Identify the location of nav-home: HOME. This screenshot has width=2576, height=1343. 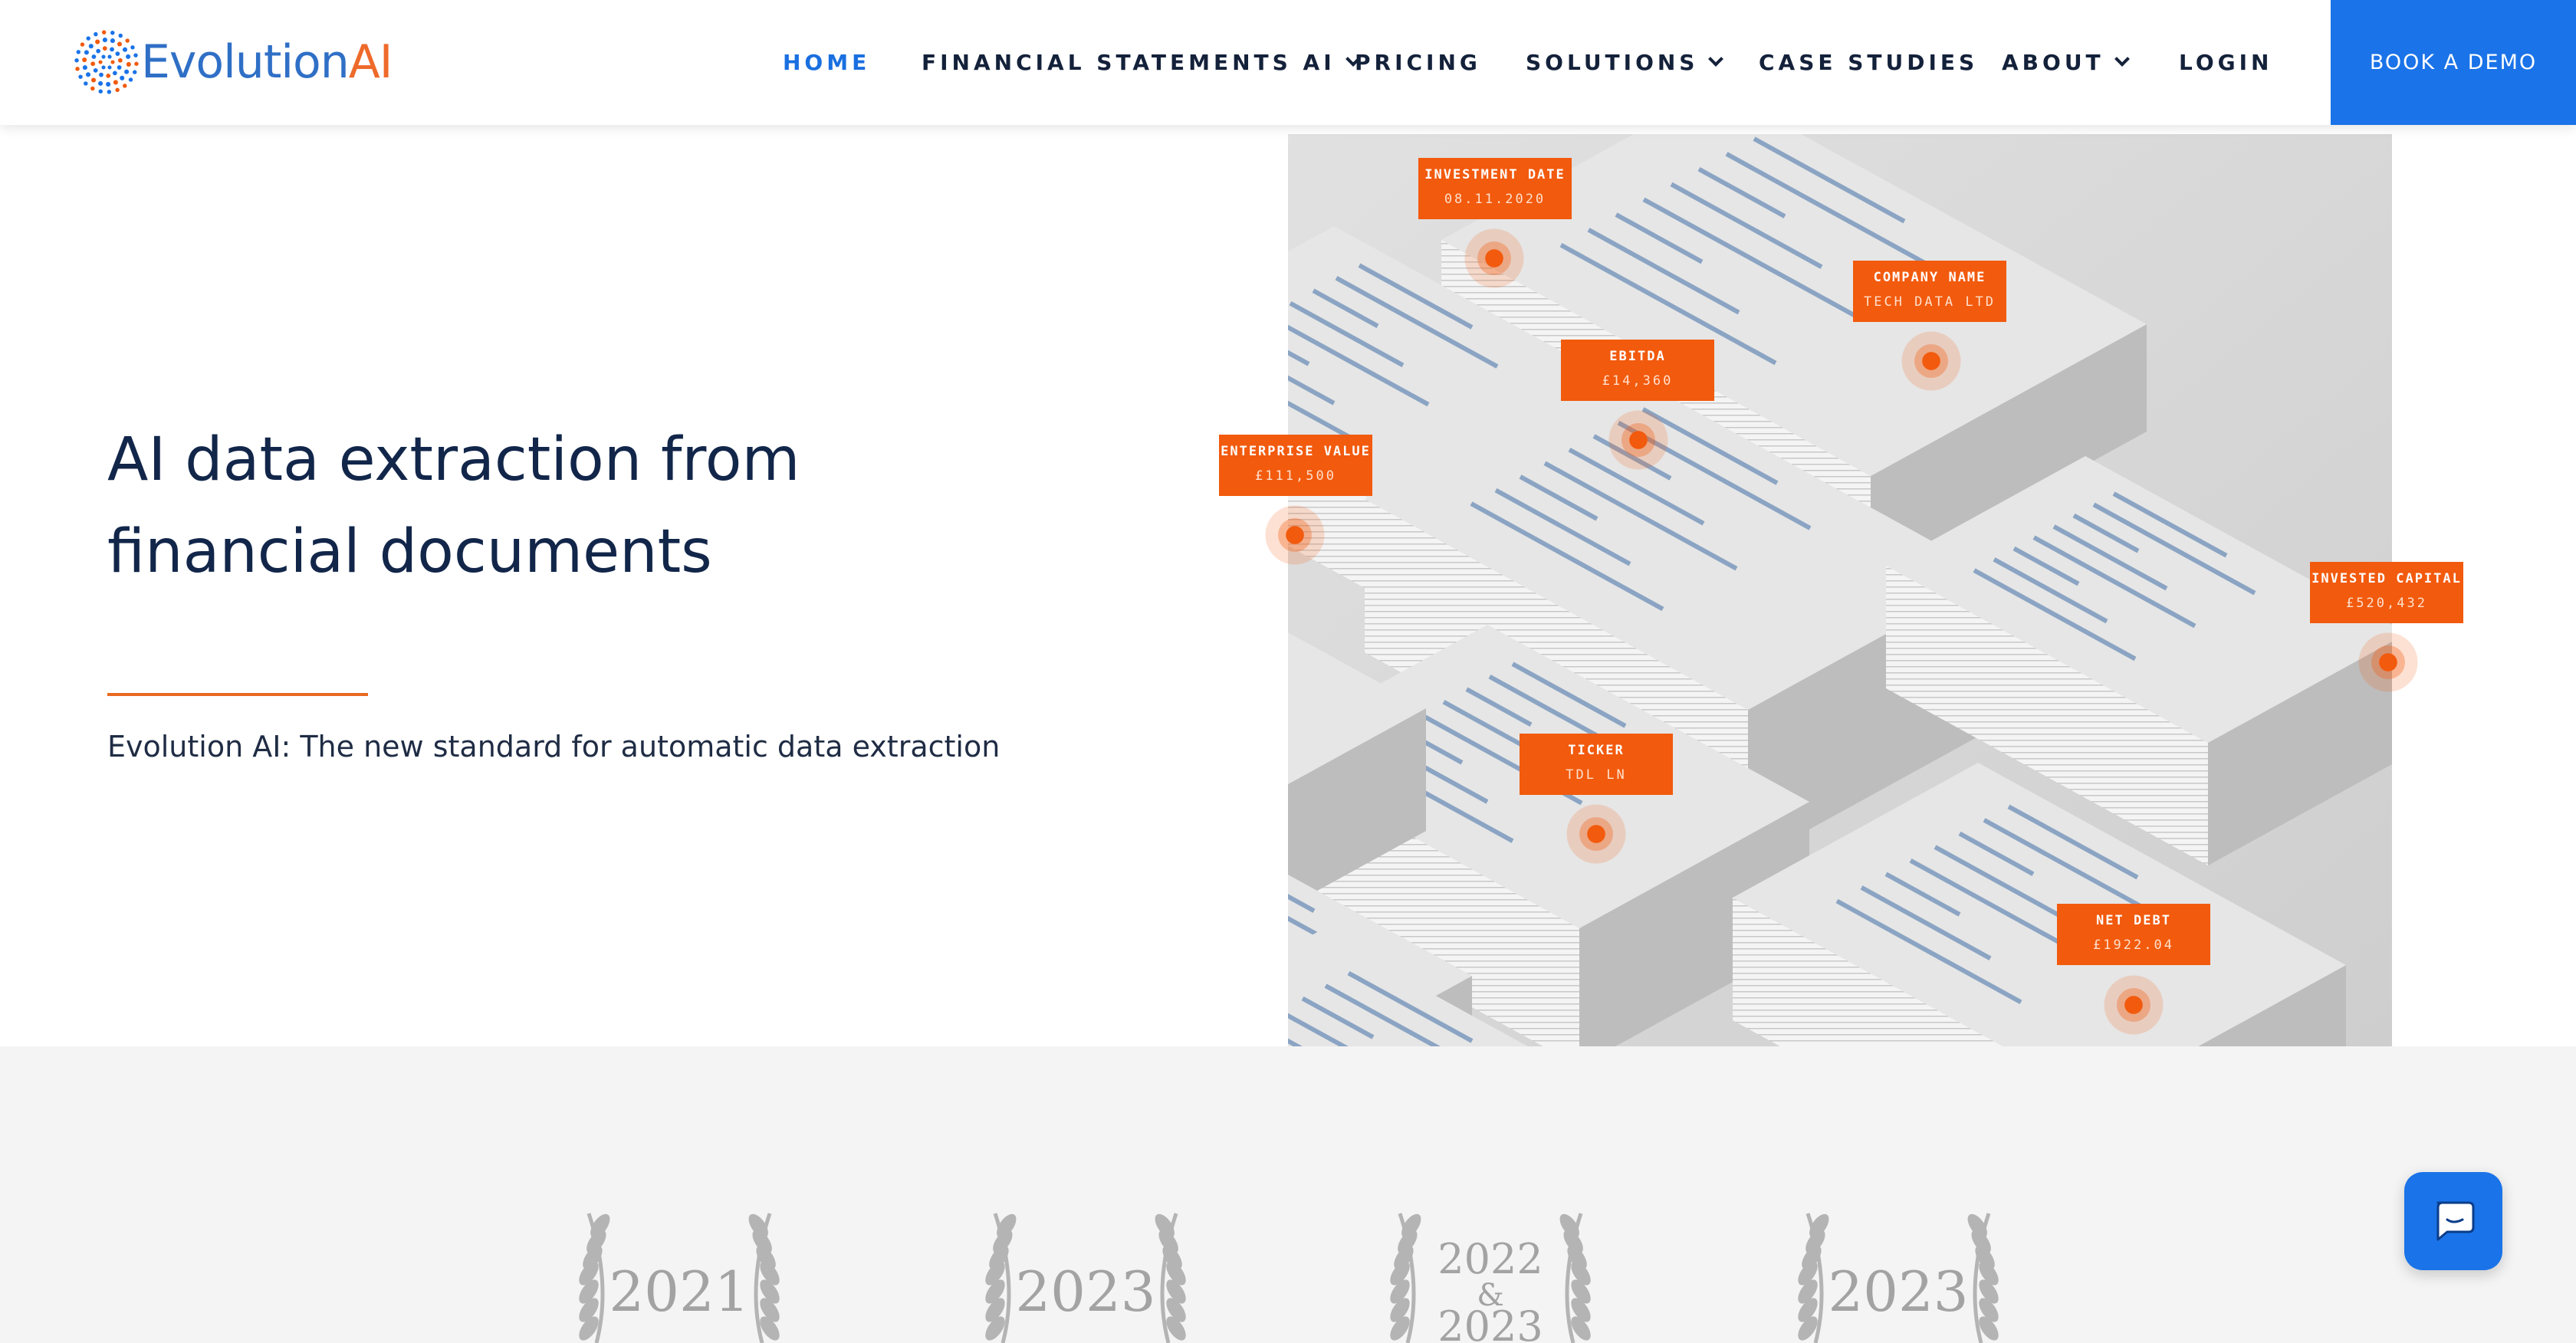
(826, 63).